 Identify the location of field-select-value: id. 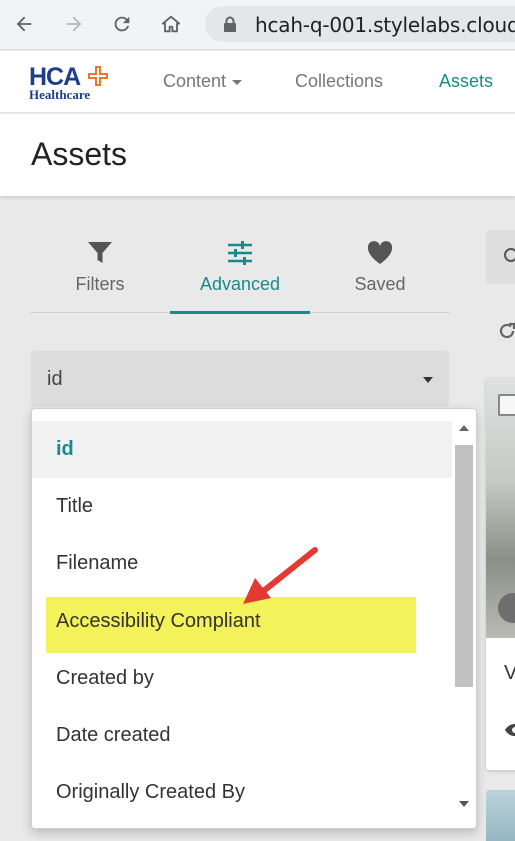
(55, 379).